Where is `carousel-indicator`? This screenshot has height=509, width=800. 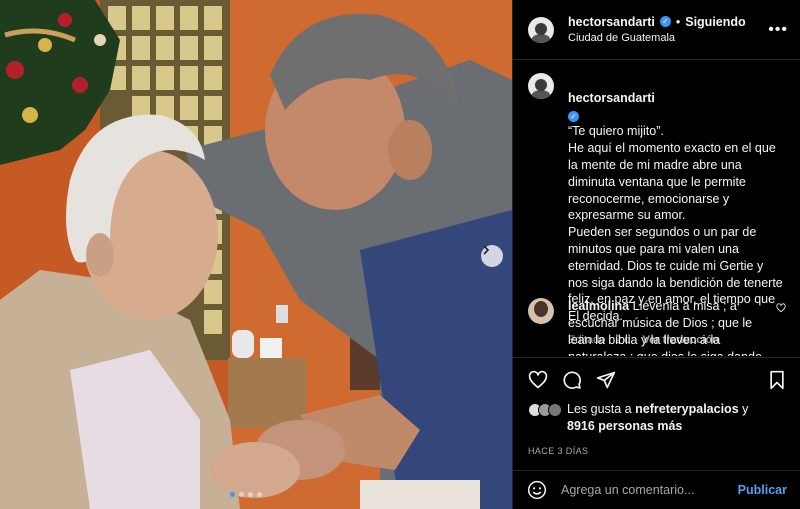 carousel-indicator is located at coordinates (246, 494).